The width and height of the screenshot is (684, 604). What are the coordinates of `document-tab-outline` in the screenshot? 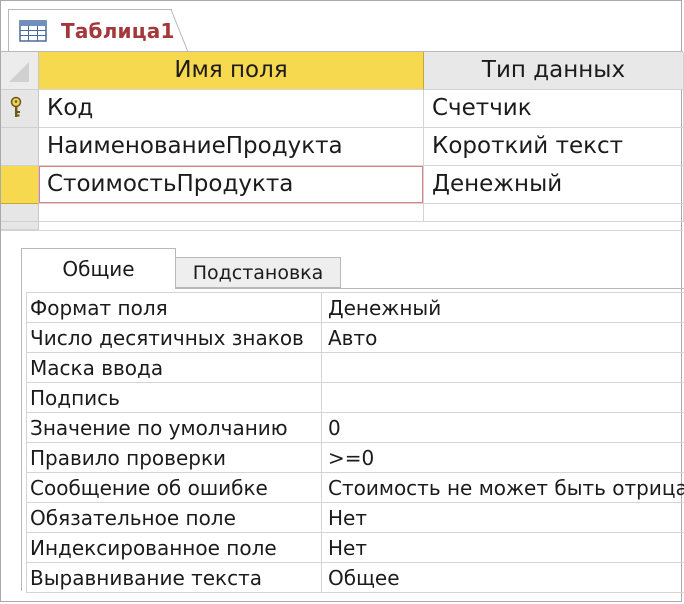 It's located at (98, 30).